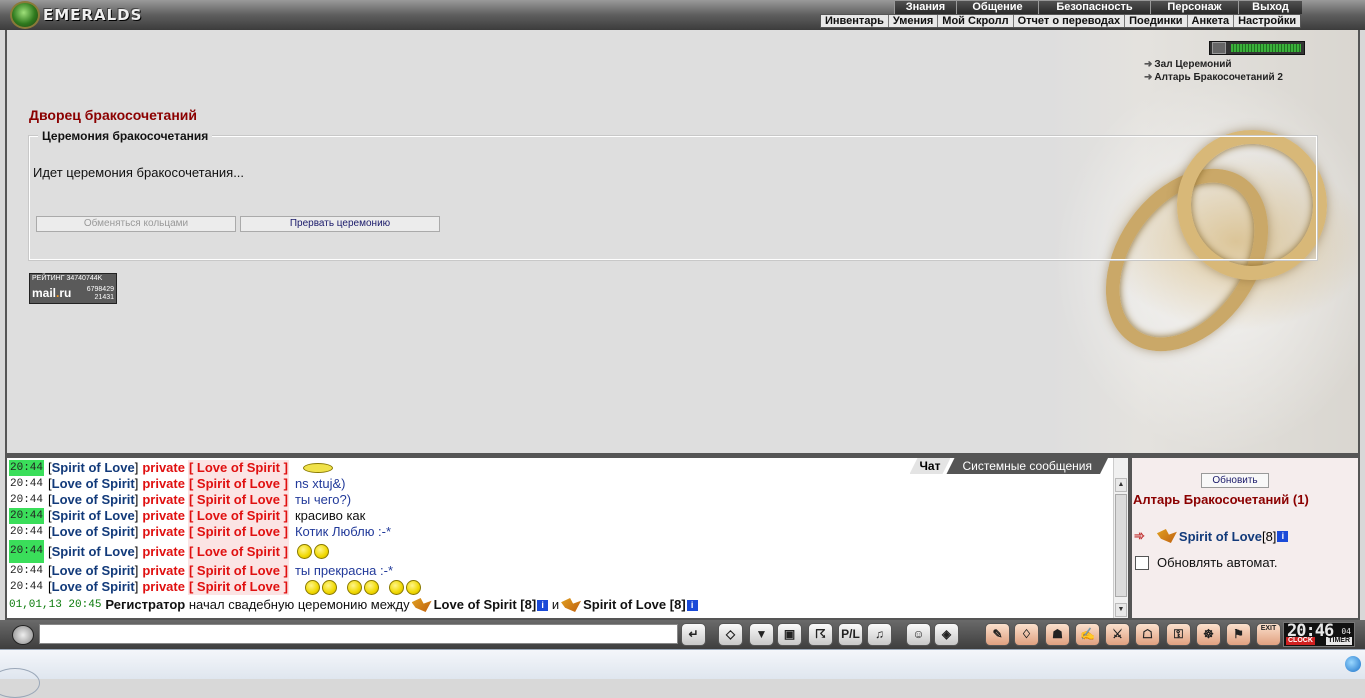  What do you see at coordinates (23, 635) in the screenshot?
I see `chat-mode-icon` at bounding box center [23, 635].